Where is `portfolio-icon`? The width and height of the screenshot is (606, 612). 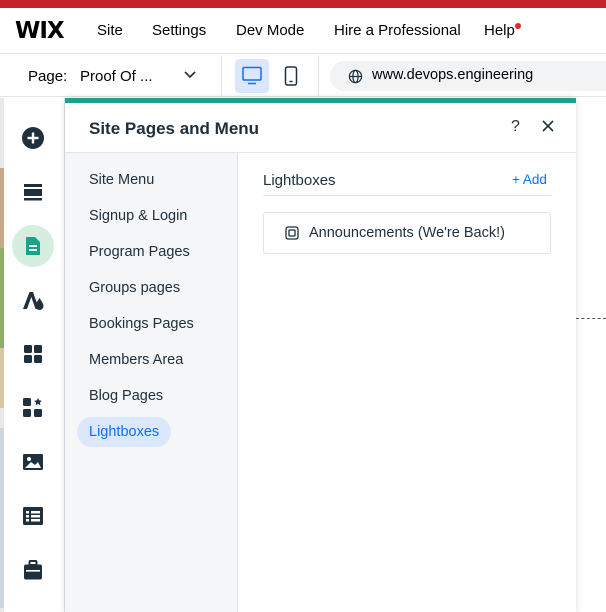 portfolio-icon is located at coordinates (33, 570).